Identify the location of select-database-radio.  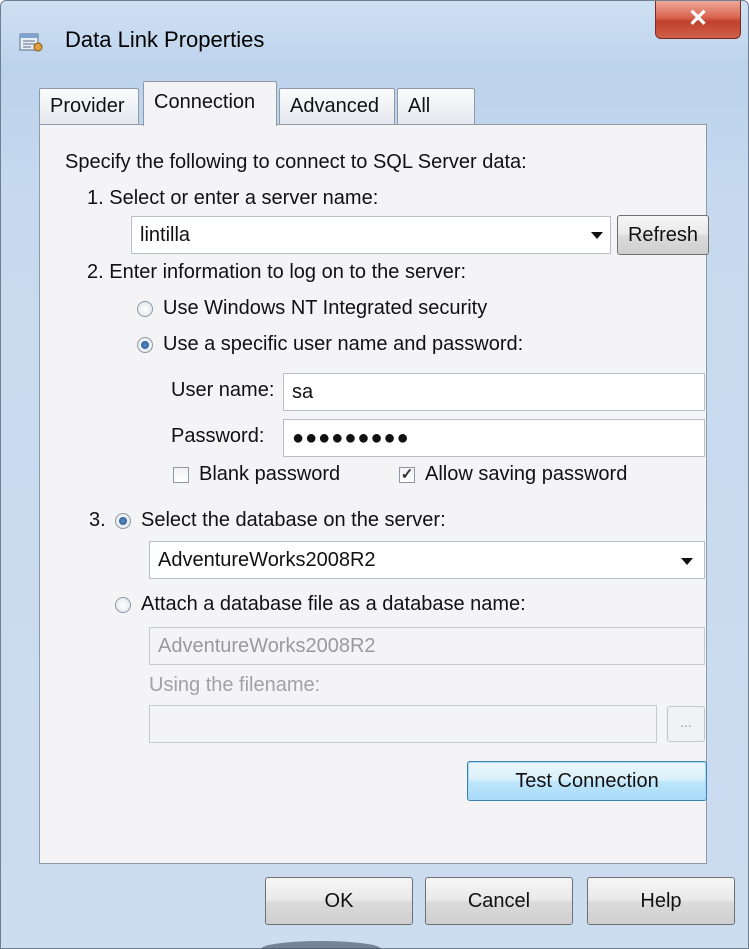
(123, 521).